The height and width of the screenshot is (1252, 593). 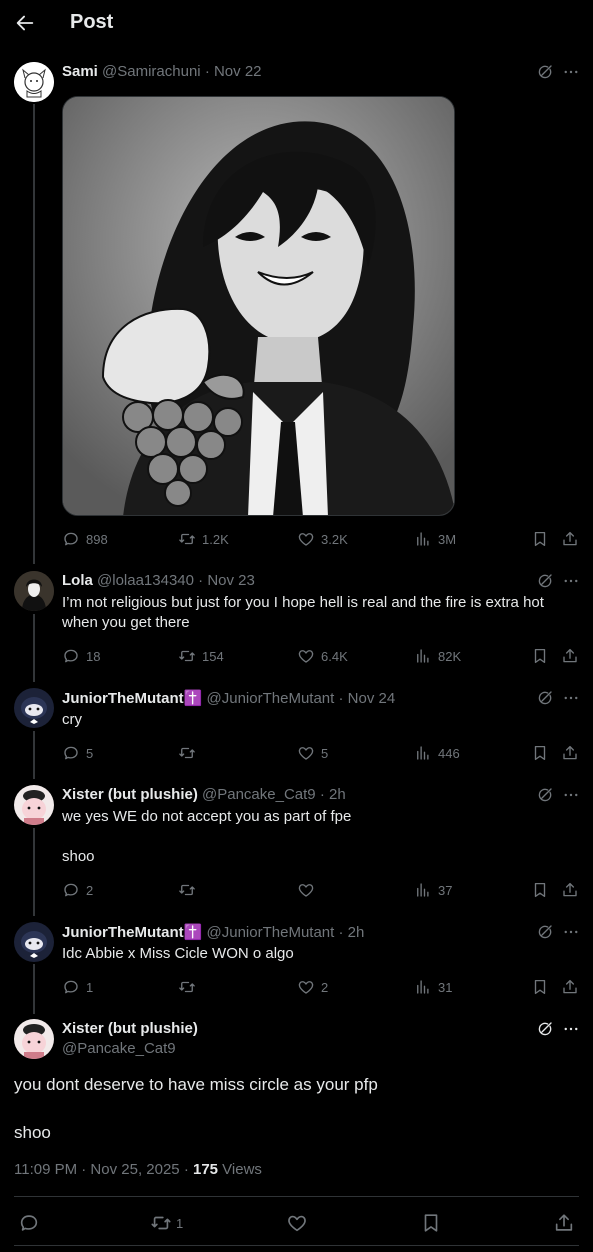 I want to click on divider, so click(x=296, y=1245).